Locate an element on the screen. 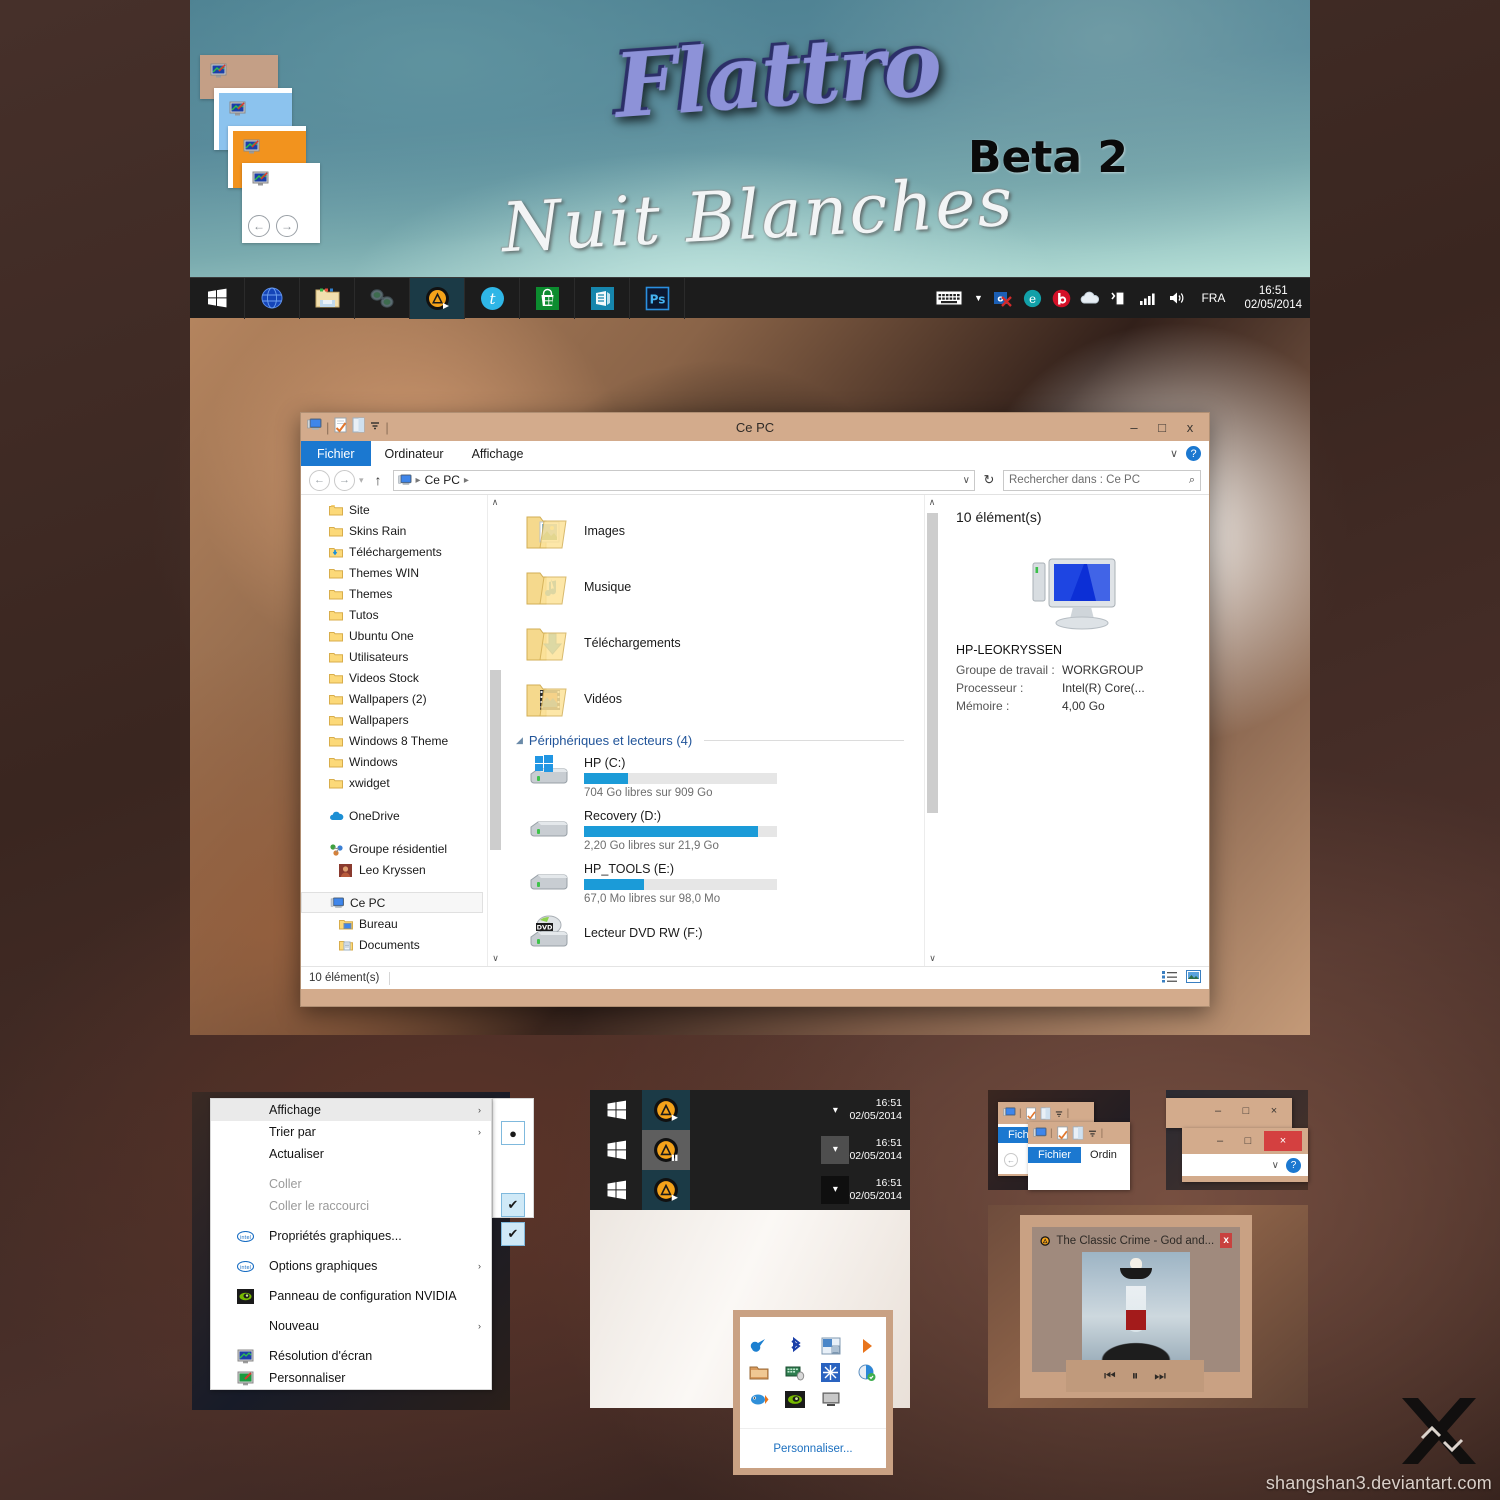  rainmeter-button is located at coordinates (382, 298).